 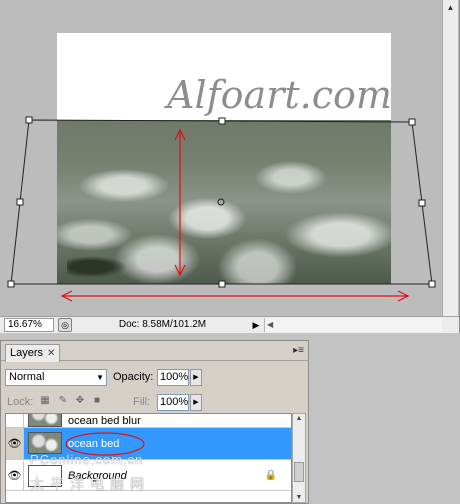 I want to click on lock-label: Lock:, so click(x=20, y=402).